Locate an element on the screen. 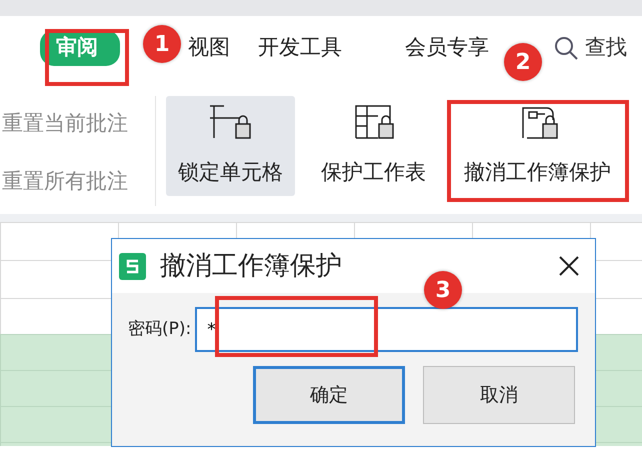  app-logo-icon is located at coordinates (132, 266).